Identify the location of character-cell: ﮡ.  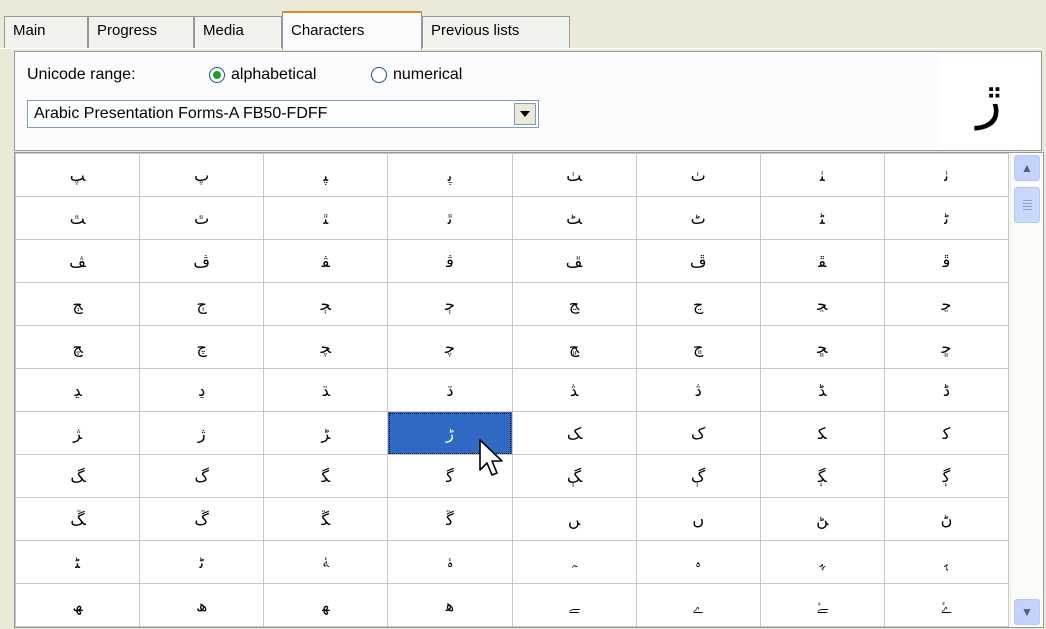
(822, 519).